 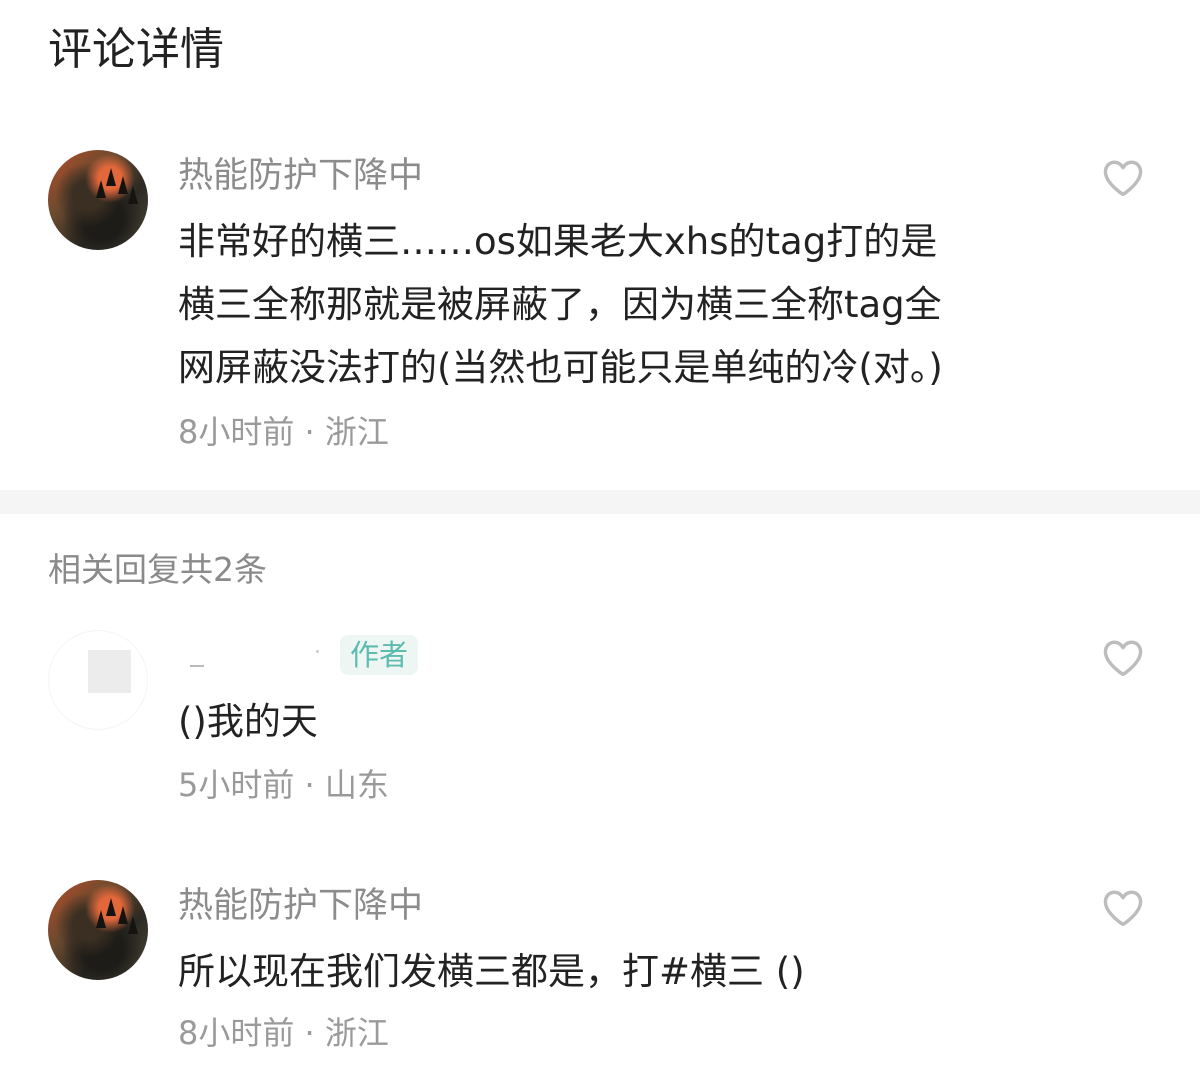 What do you see at coordinates (236, 1033) in the screenshot?
I see `reply-time: 8小时前` at bounding box center [236, 1033].